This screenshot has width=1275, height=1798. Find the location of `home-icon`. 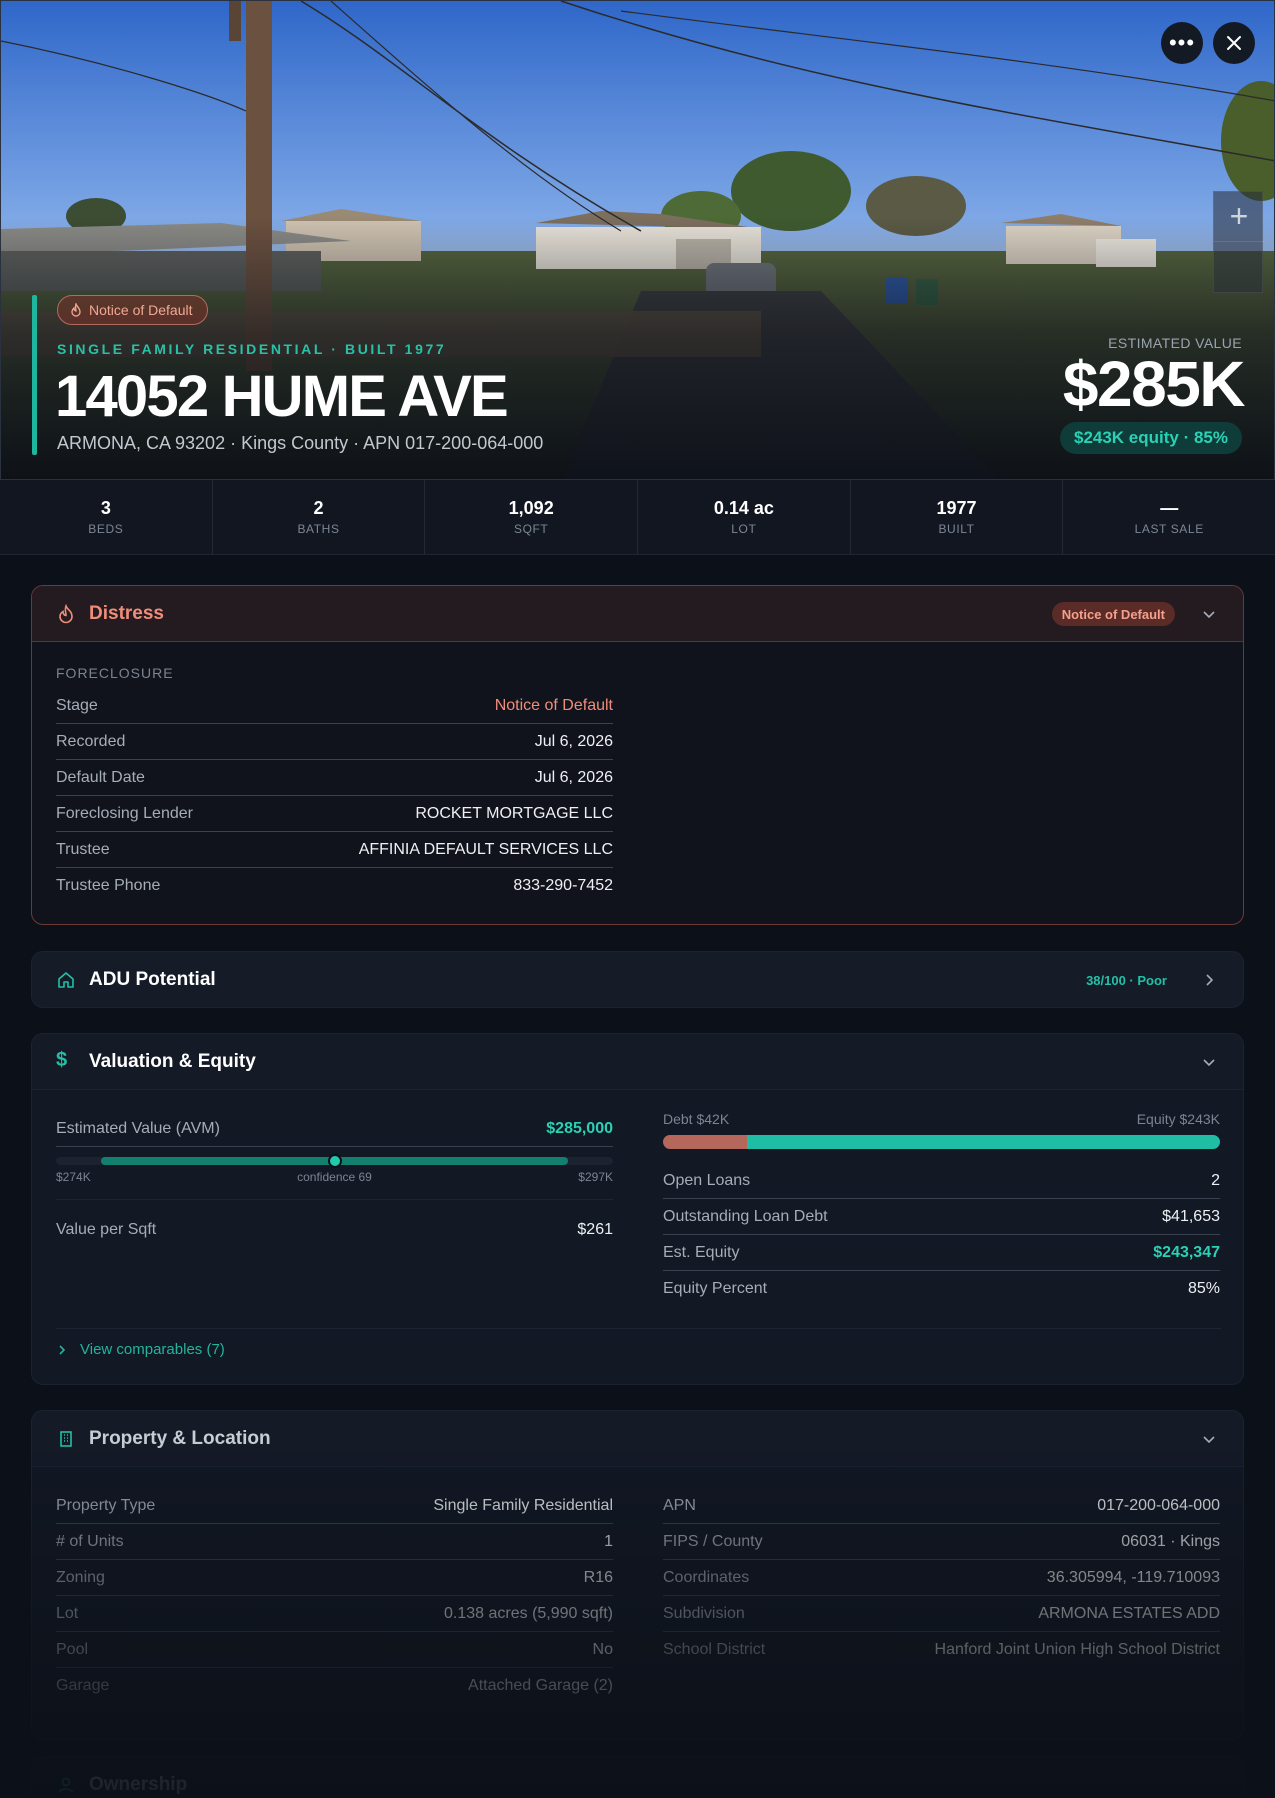

home-icon is located at coordinates (66, 980).